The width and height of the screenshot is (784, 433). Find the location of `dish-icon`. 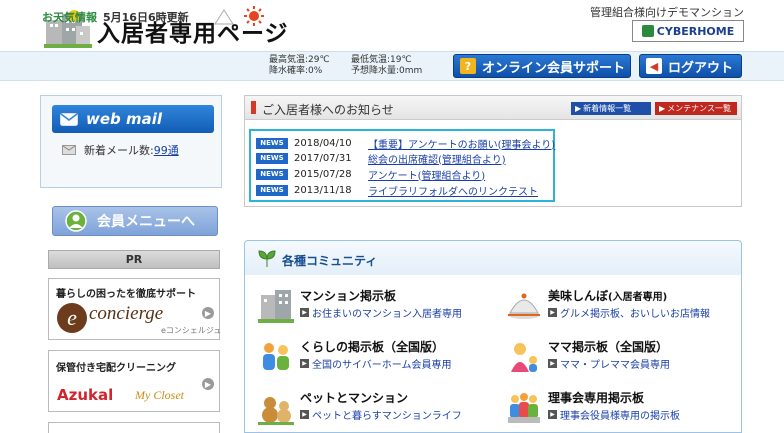

dish-icon is located at coordinates (524, 306).